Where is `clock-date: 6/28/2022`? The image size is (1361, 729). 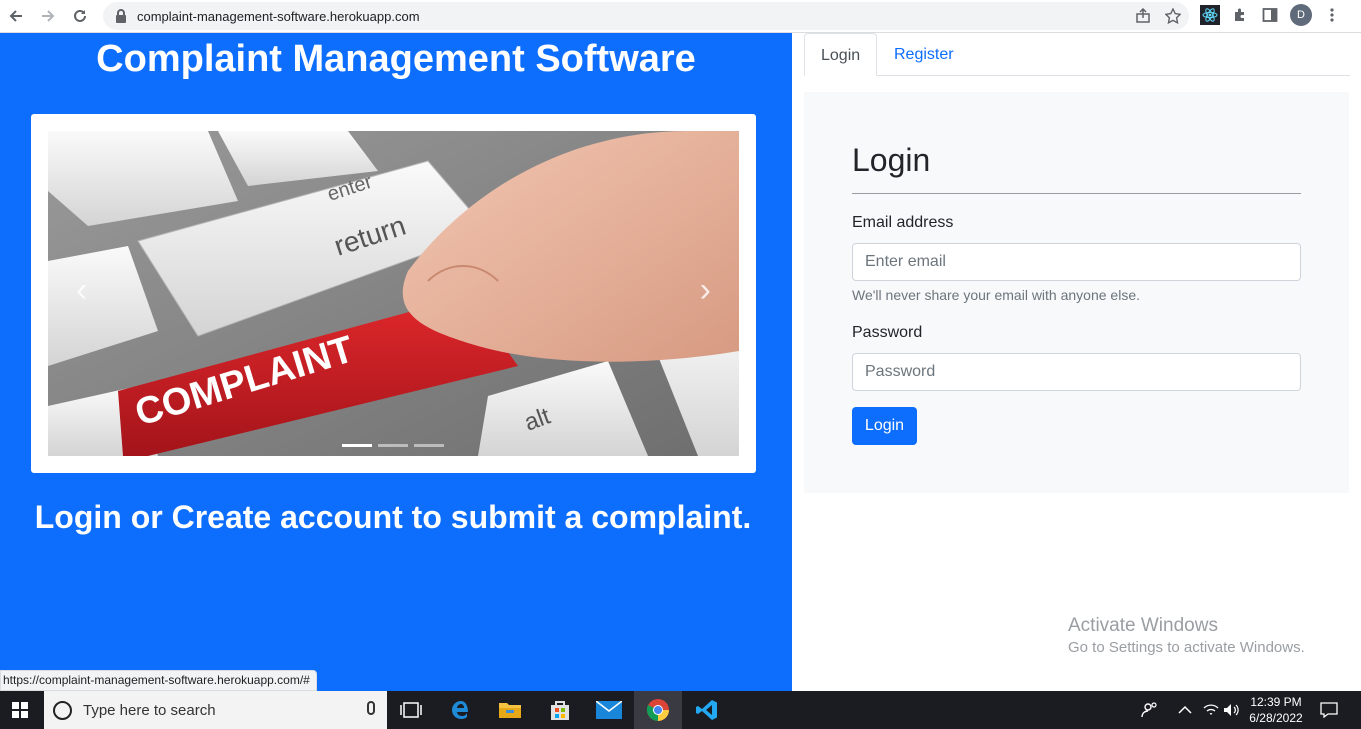
clock-date: 6/28/2022 is located at coordinates (1276, 718).